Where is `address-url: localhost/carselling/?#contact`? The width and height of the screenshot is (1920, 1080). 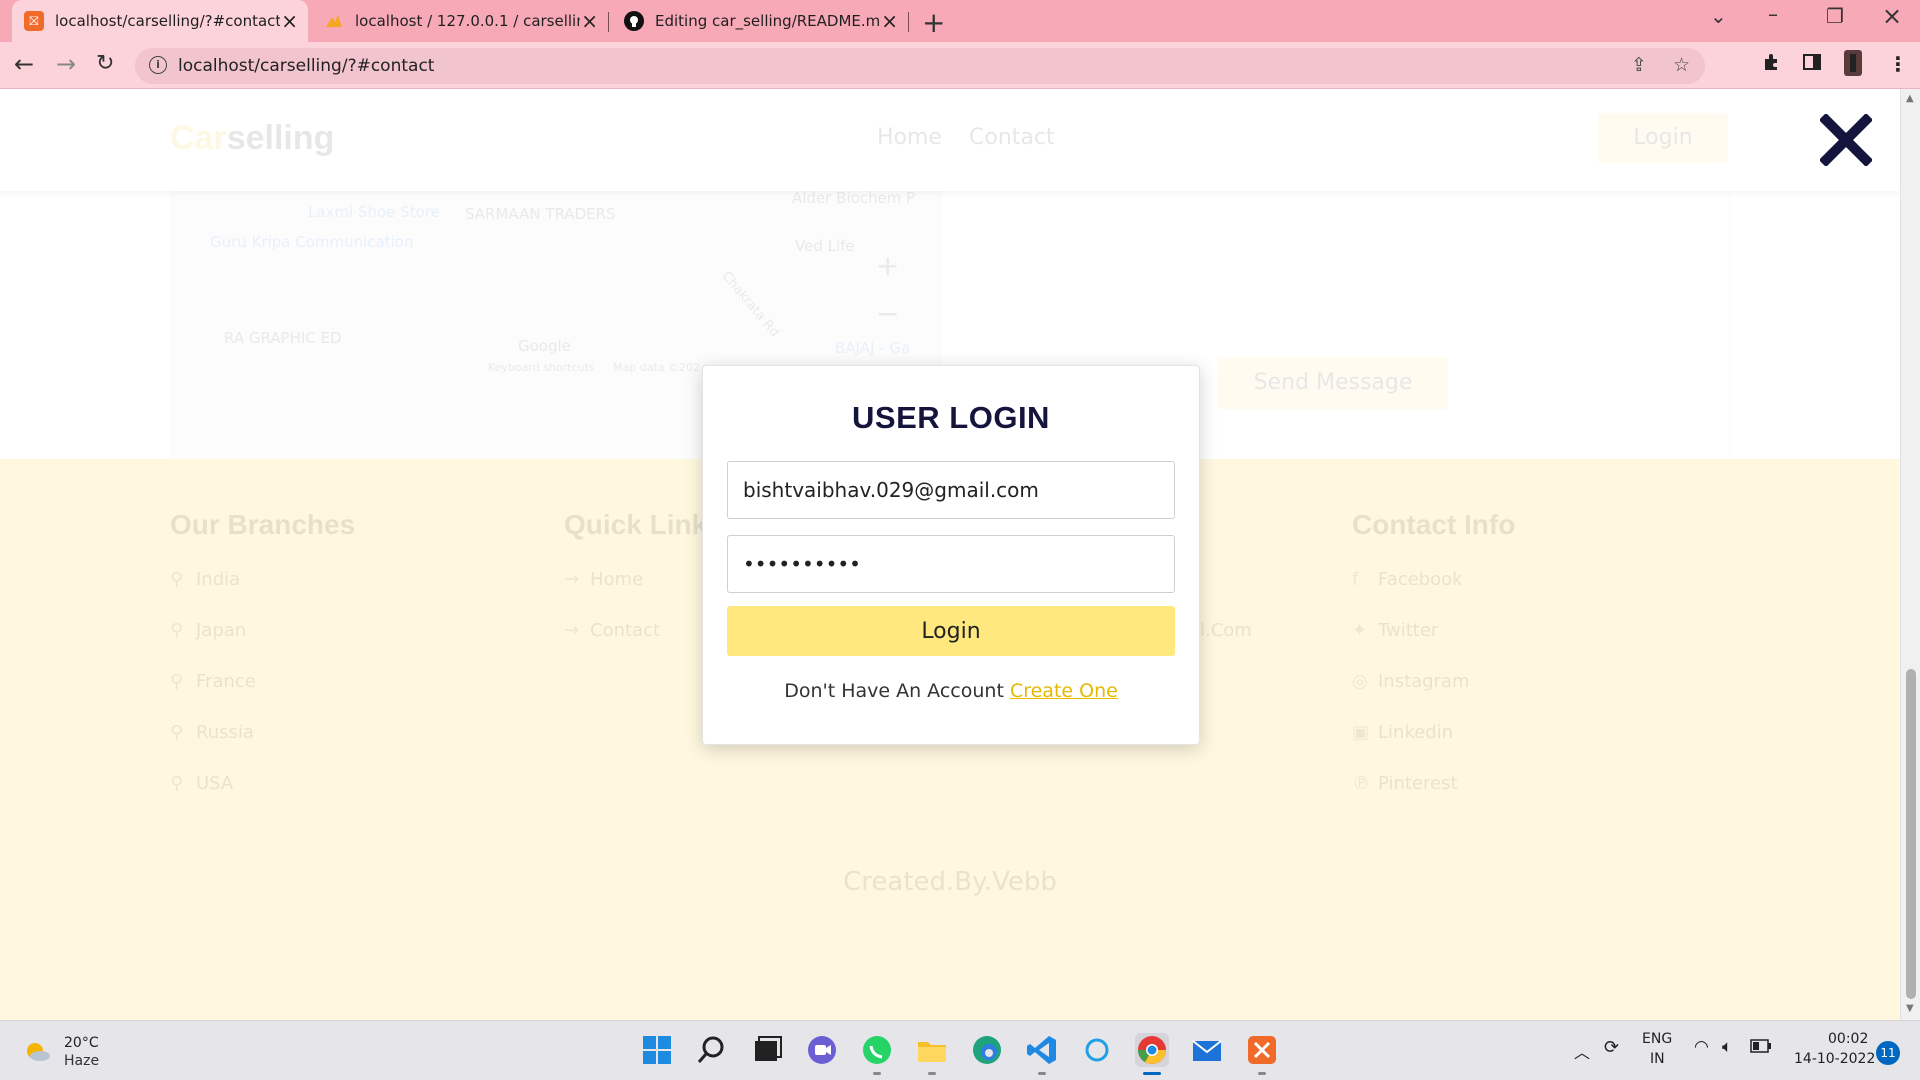
address-url: localhost/carselling/?#contact is located at coordinates (306, 66).